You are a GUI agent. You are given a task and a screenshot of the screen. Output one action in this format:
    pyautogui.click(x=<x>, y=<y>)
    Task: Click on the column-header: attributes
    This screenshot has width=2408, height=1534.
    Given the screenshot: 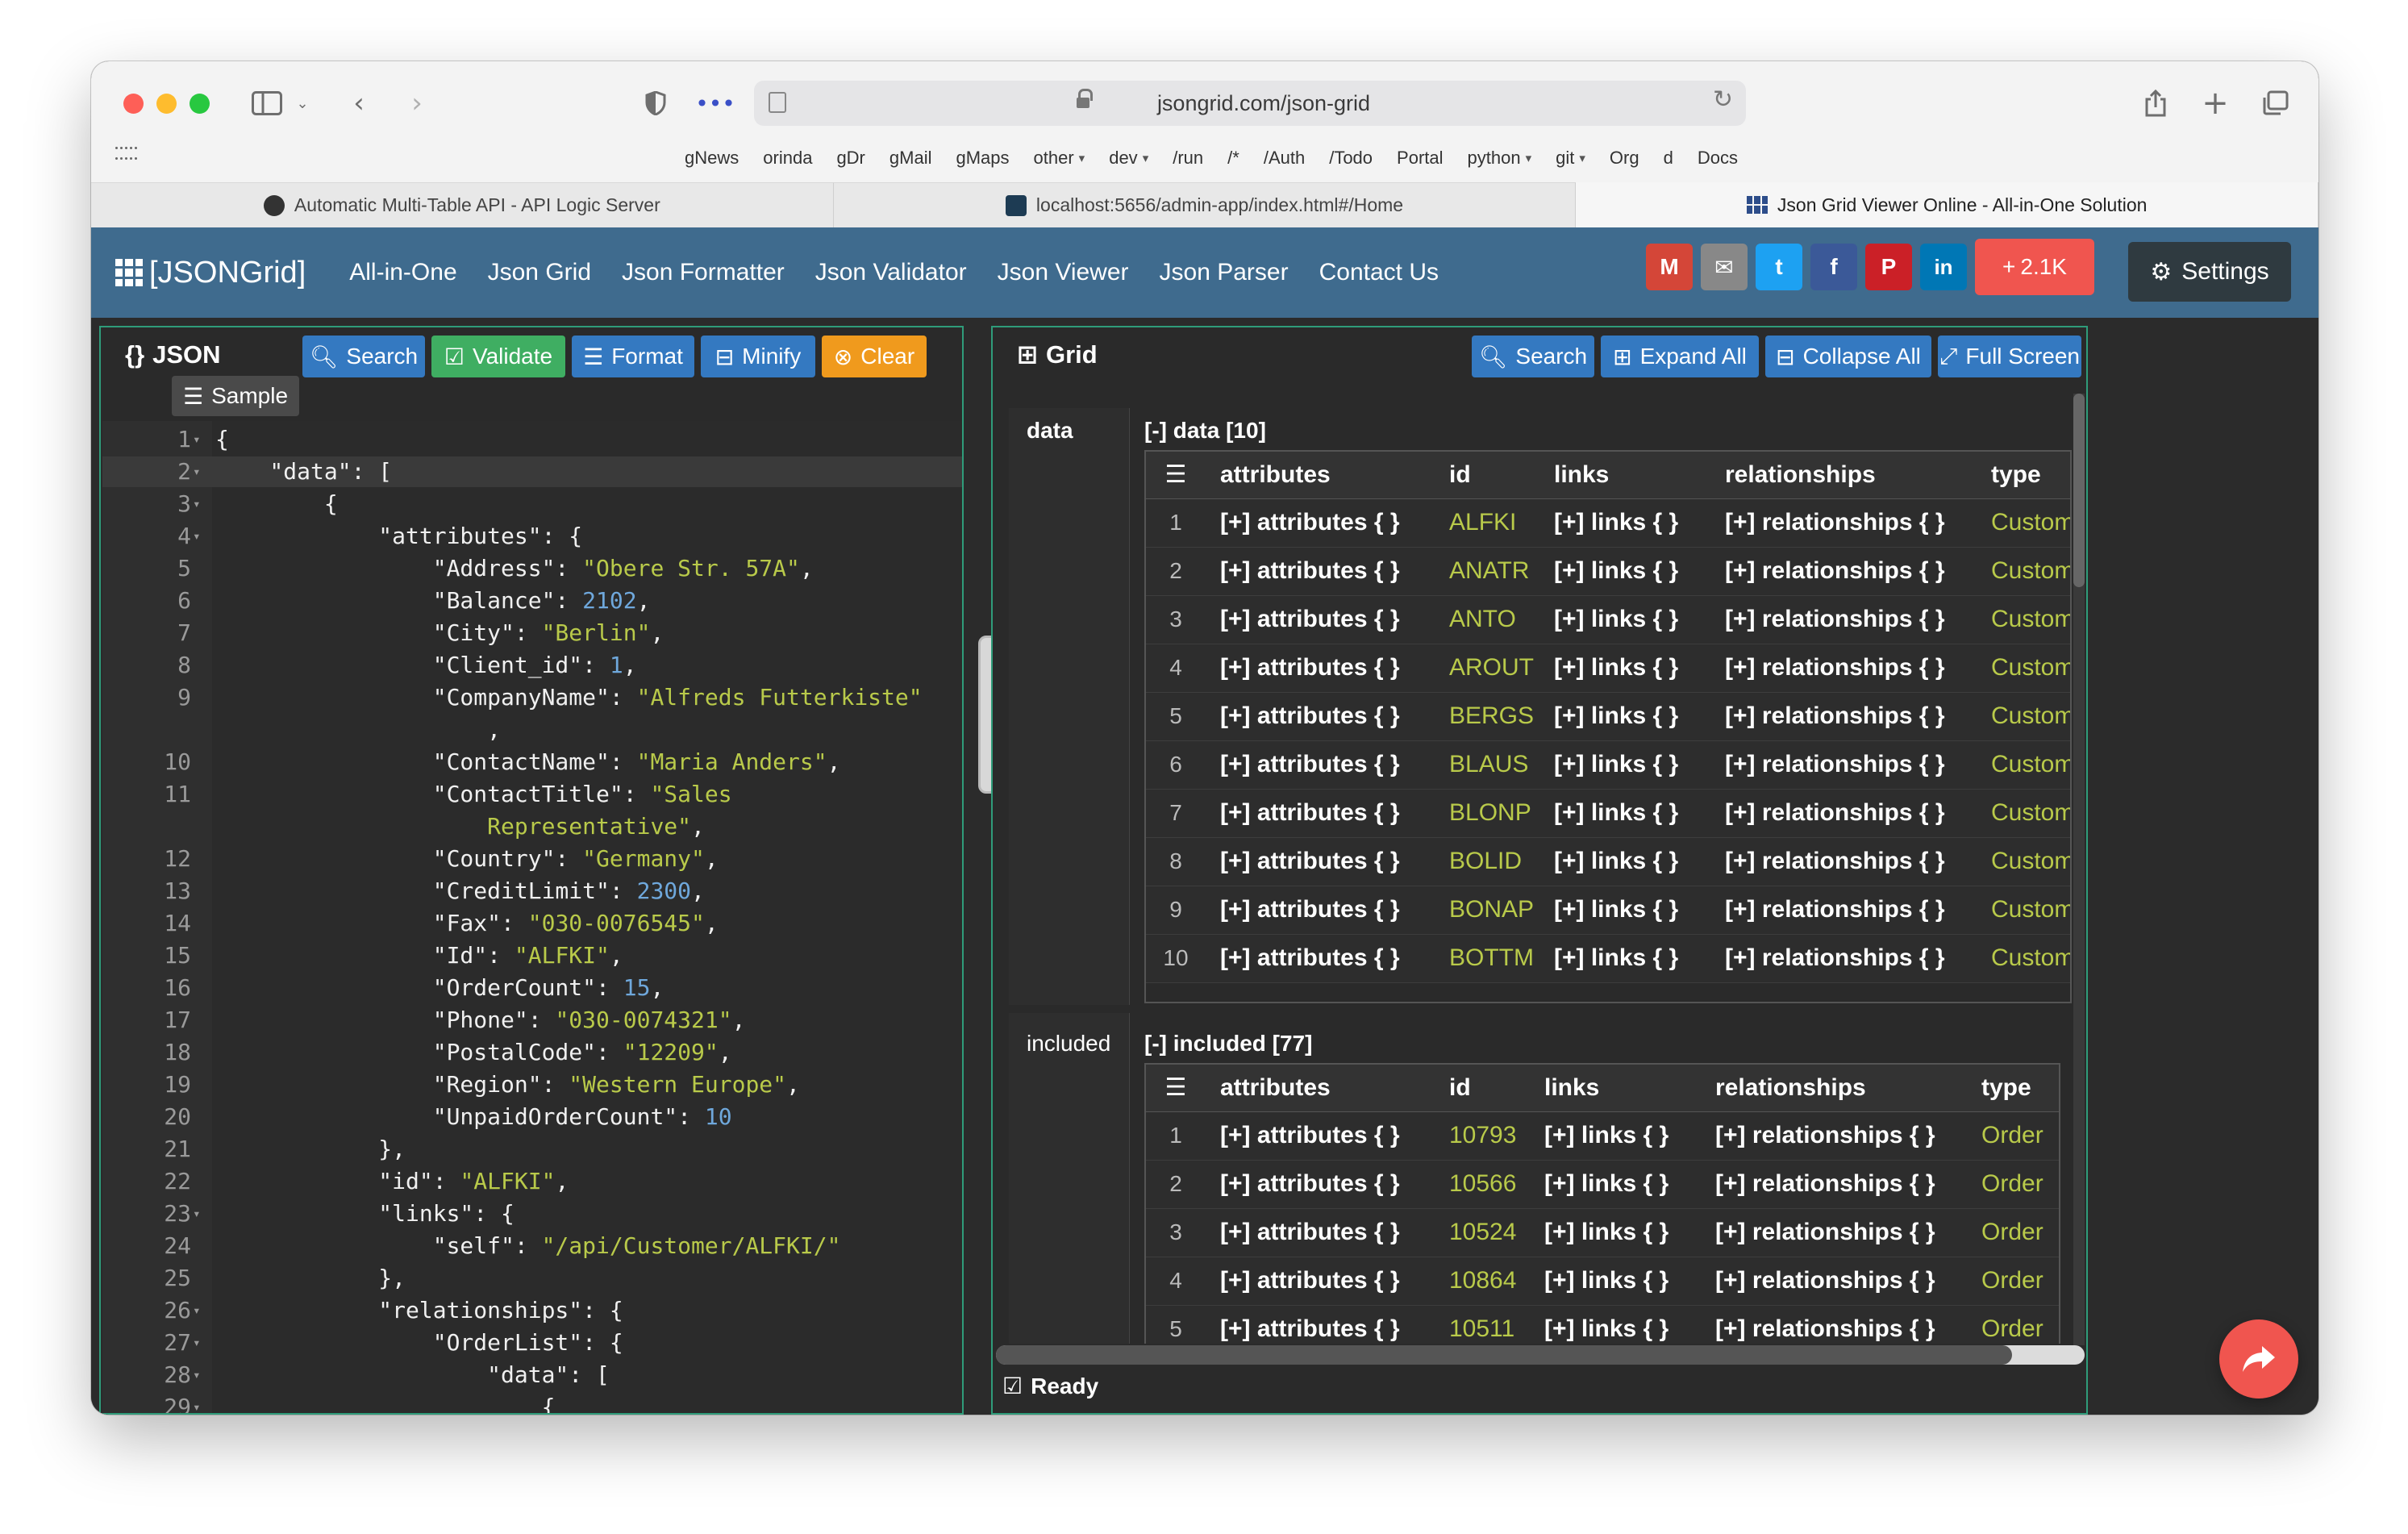 What is the action you would take?
    pyautogui.click(x=1321, y=1088)
    